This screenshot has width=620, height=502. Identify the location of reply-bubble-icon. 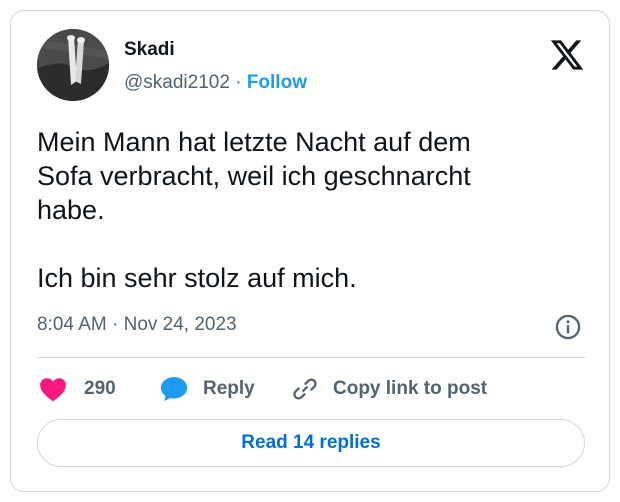
(174, 389).